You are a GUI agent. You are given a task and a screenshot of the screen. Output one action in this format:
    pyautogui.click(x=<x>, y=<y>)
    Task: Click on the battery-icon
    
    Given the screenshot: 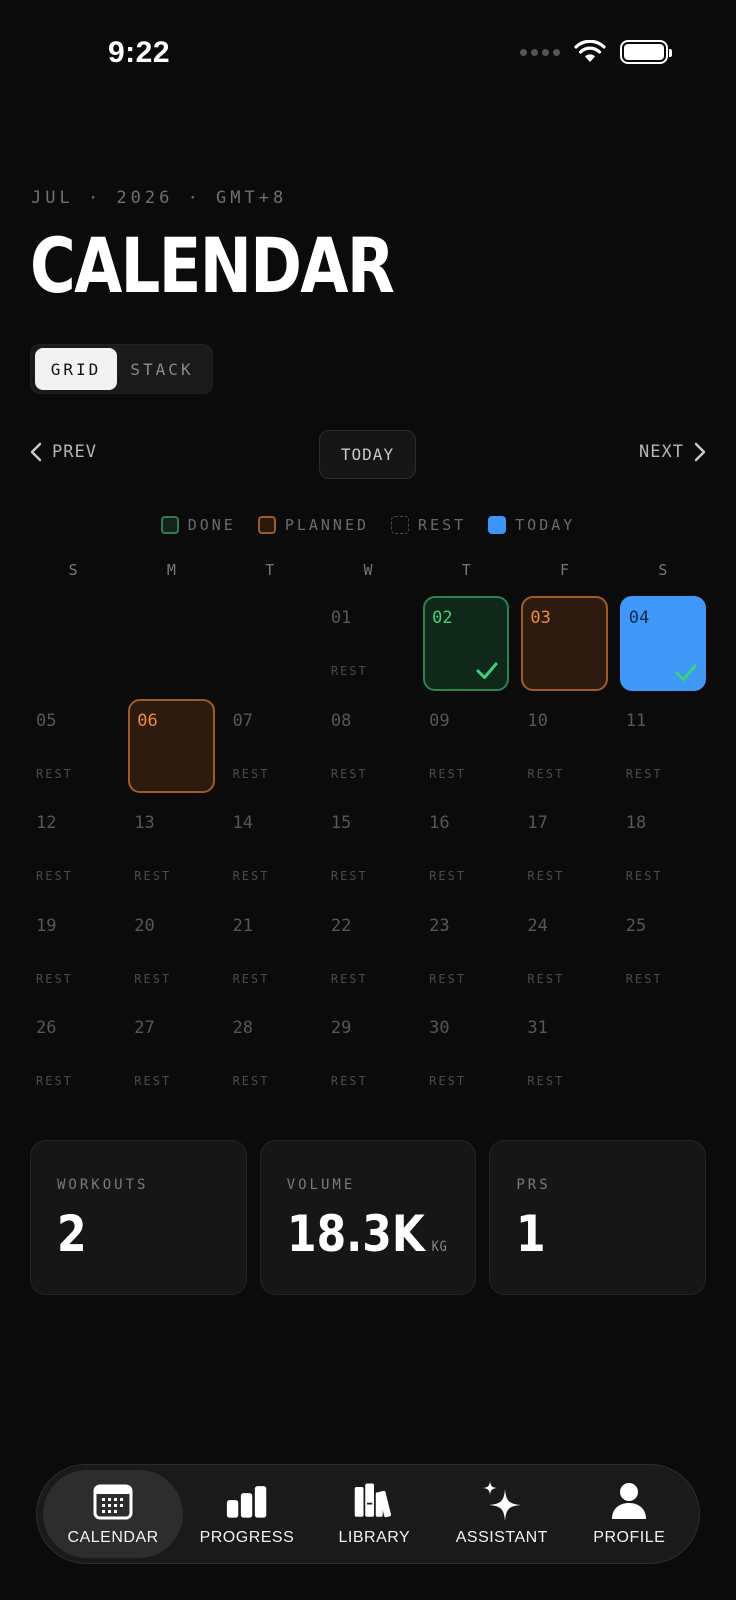 What is the action you would take?
    pyautogui.click(x=646, y=52)
    